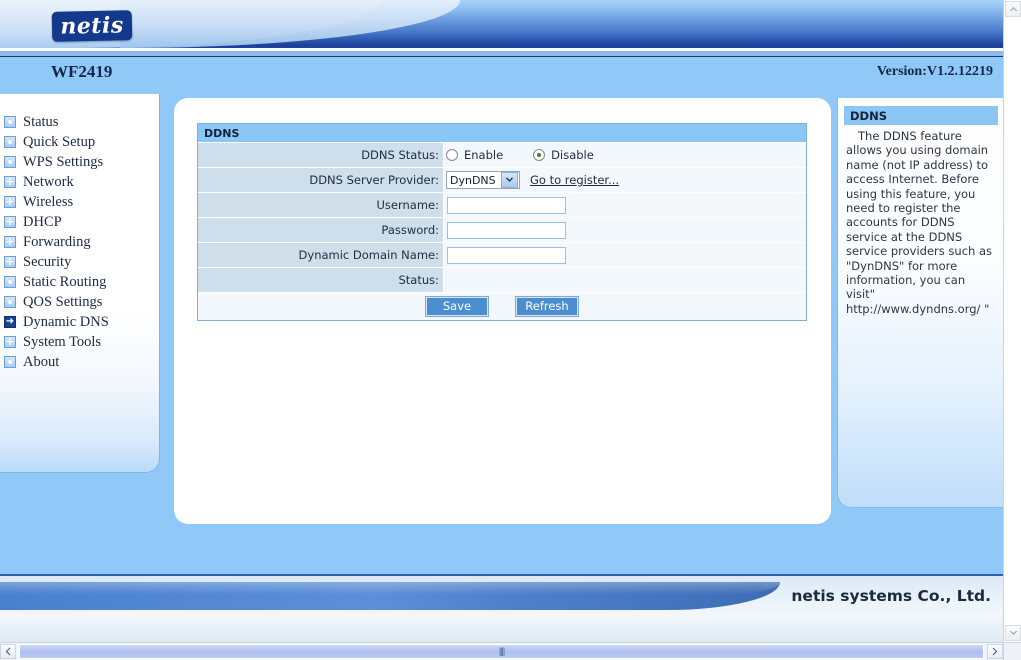  Describe the element at coordinates (65, 281) in the screenshot. I see `sidebar-item-label: Static Routing` at that location.